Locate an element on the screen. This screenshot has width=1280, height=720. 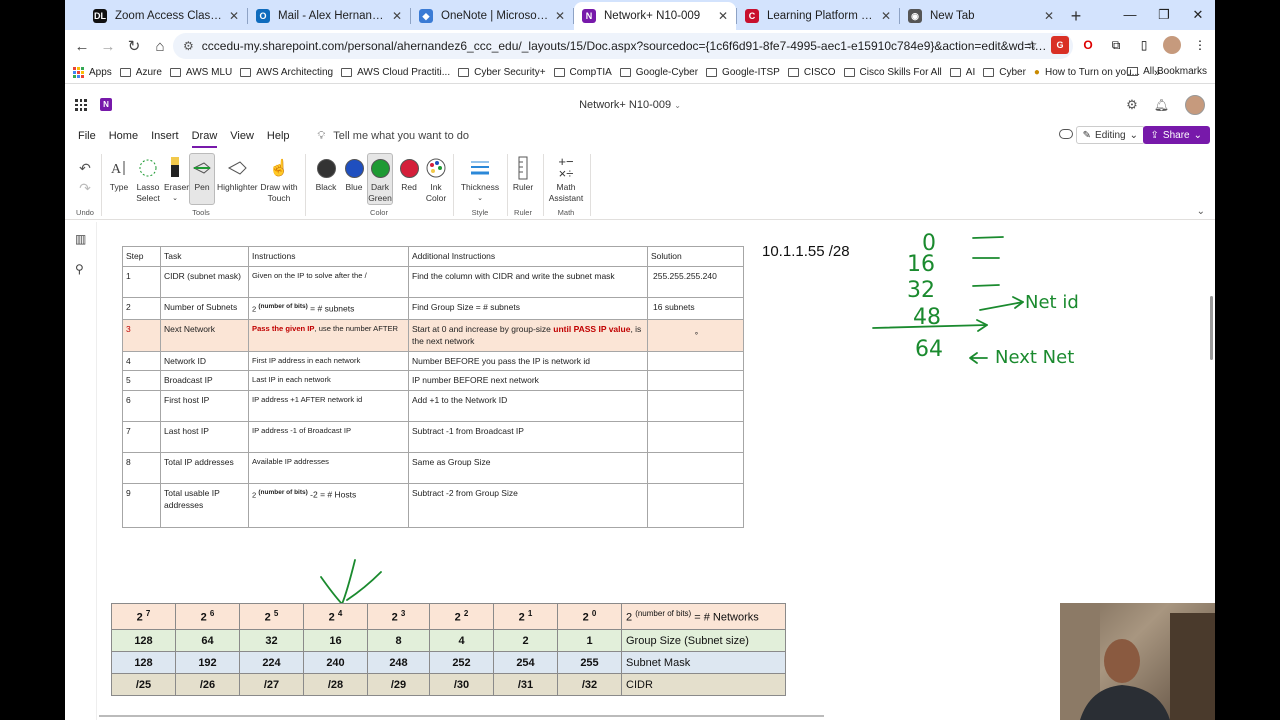
menu-tab-view: View is located at coordinates (242, 136).